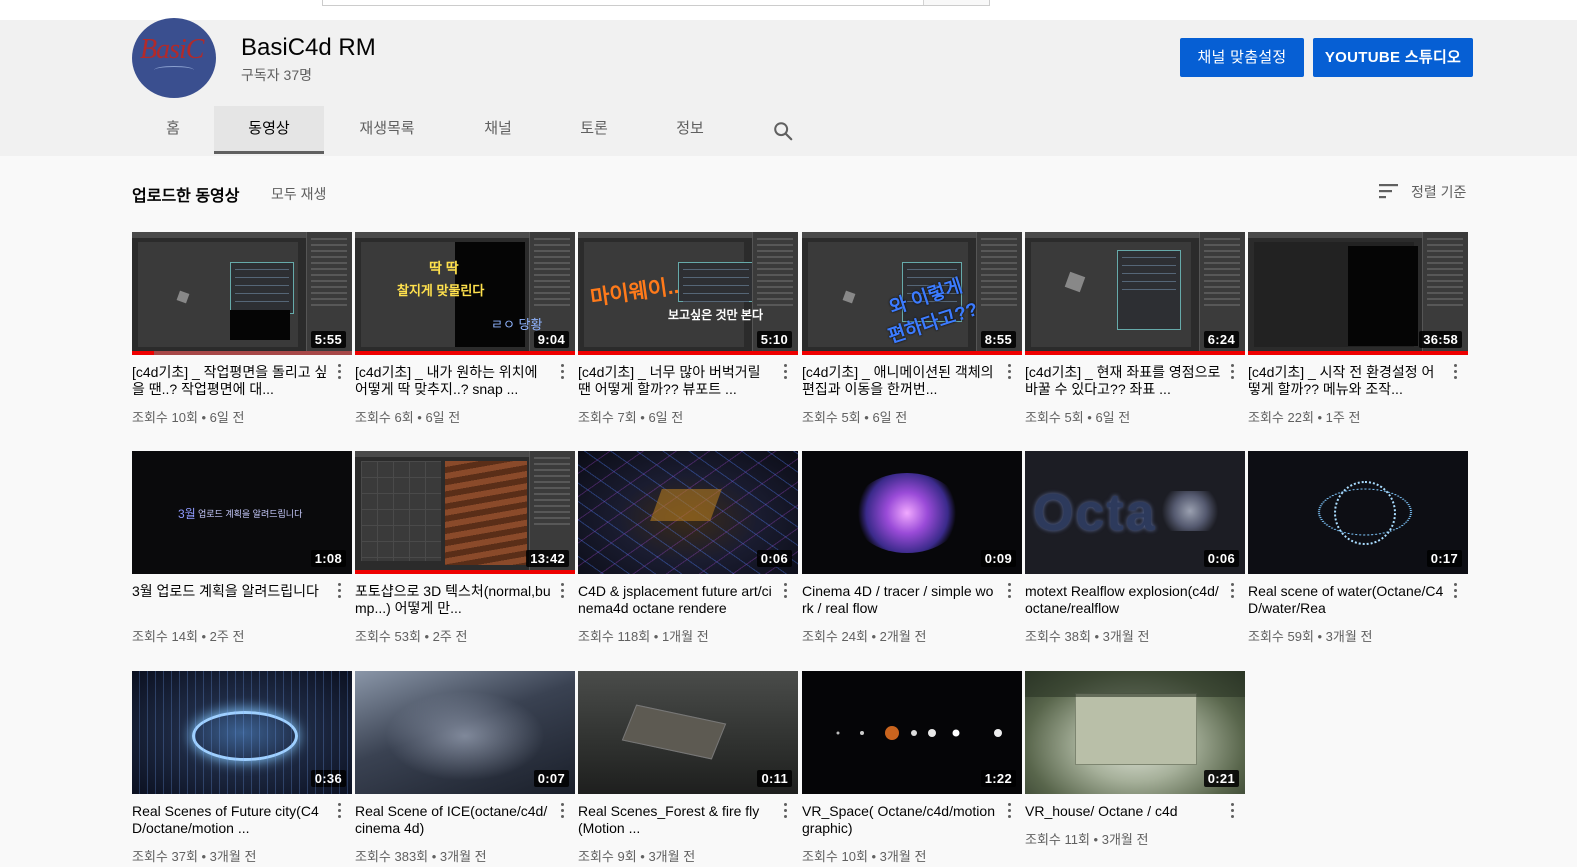 The height and width of the screenshot is (867, 1577). What do you see at coordinates (298, 194) in the screenshot?
I see `play-all-link: 모두 재생` at bounding box center [298, 194].